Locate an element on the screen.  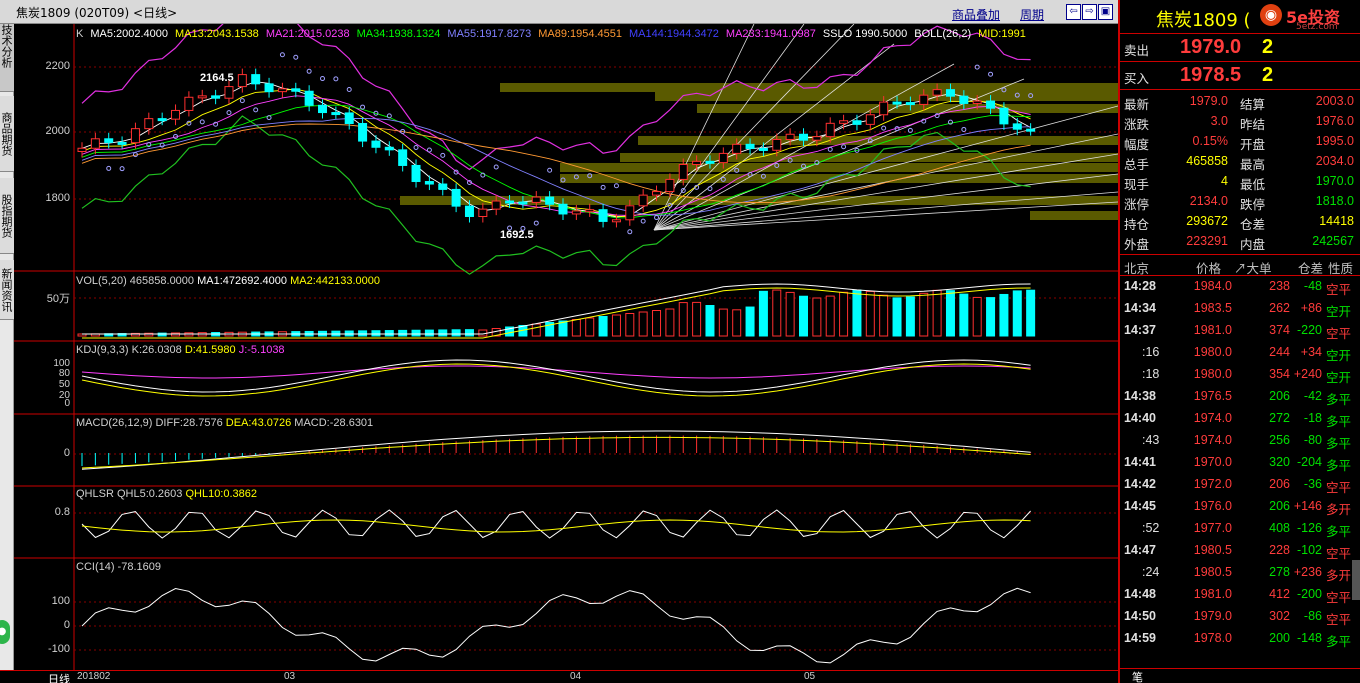
period-label: 日线 is located at coordinates (59, 677).